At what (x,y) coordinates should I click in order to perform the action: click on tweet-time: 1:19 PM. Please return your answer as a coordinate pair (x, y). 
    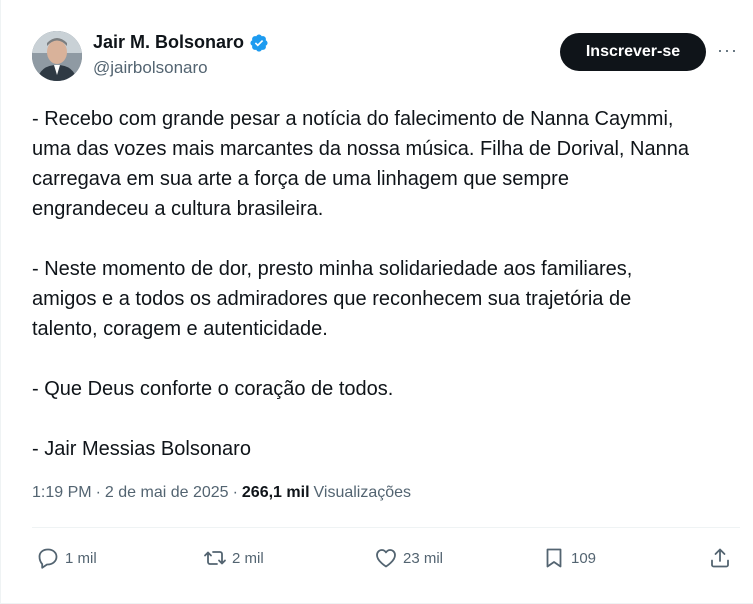
    Looking at the image, I should click on (62, 493).